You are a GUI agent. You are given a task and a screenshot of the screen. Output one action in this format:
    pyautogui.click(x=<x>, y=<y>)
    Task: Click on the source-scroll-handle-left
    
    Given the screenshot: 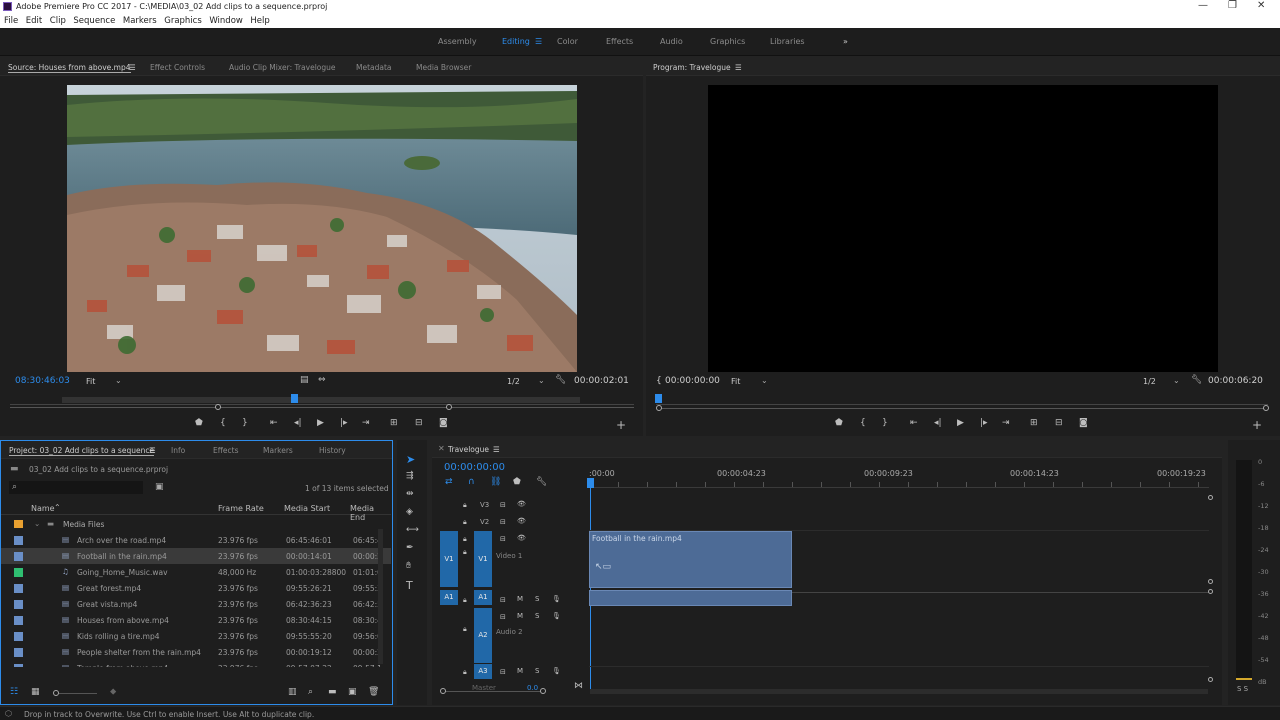 What is the action you would take?
    pyautogui.click(x=218, y=407)
    